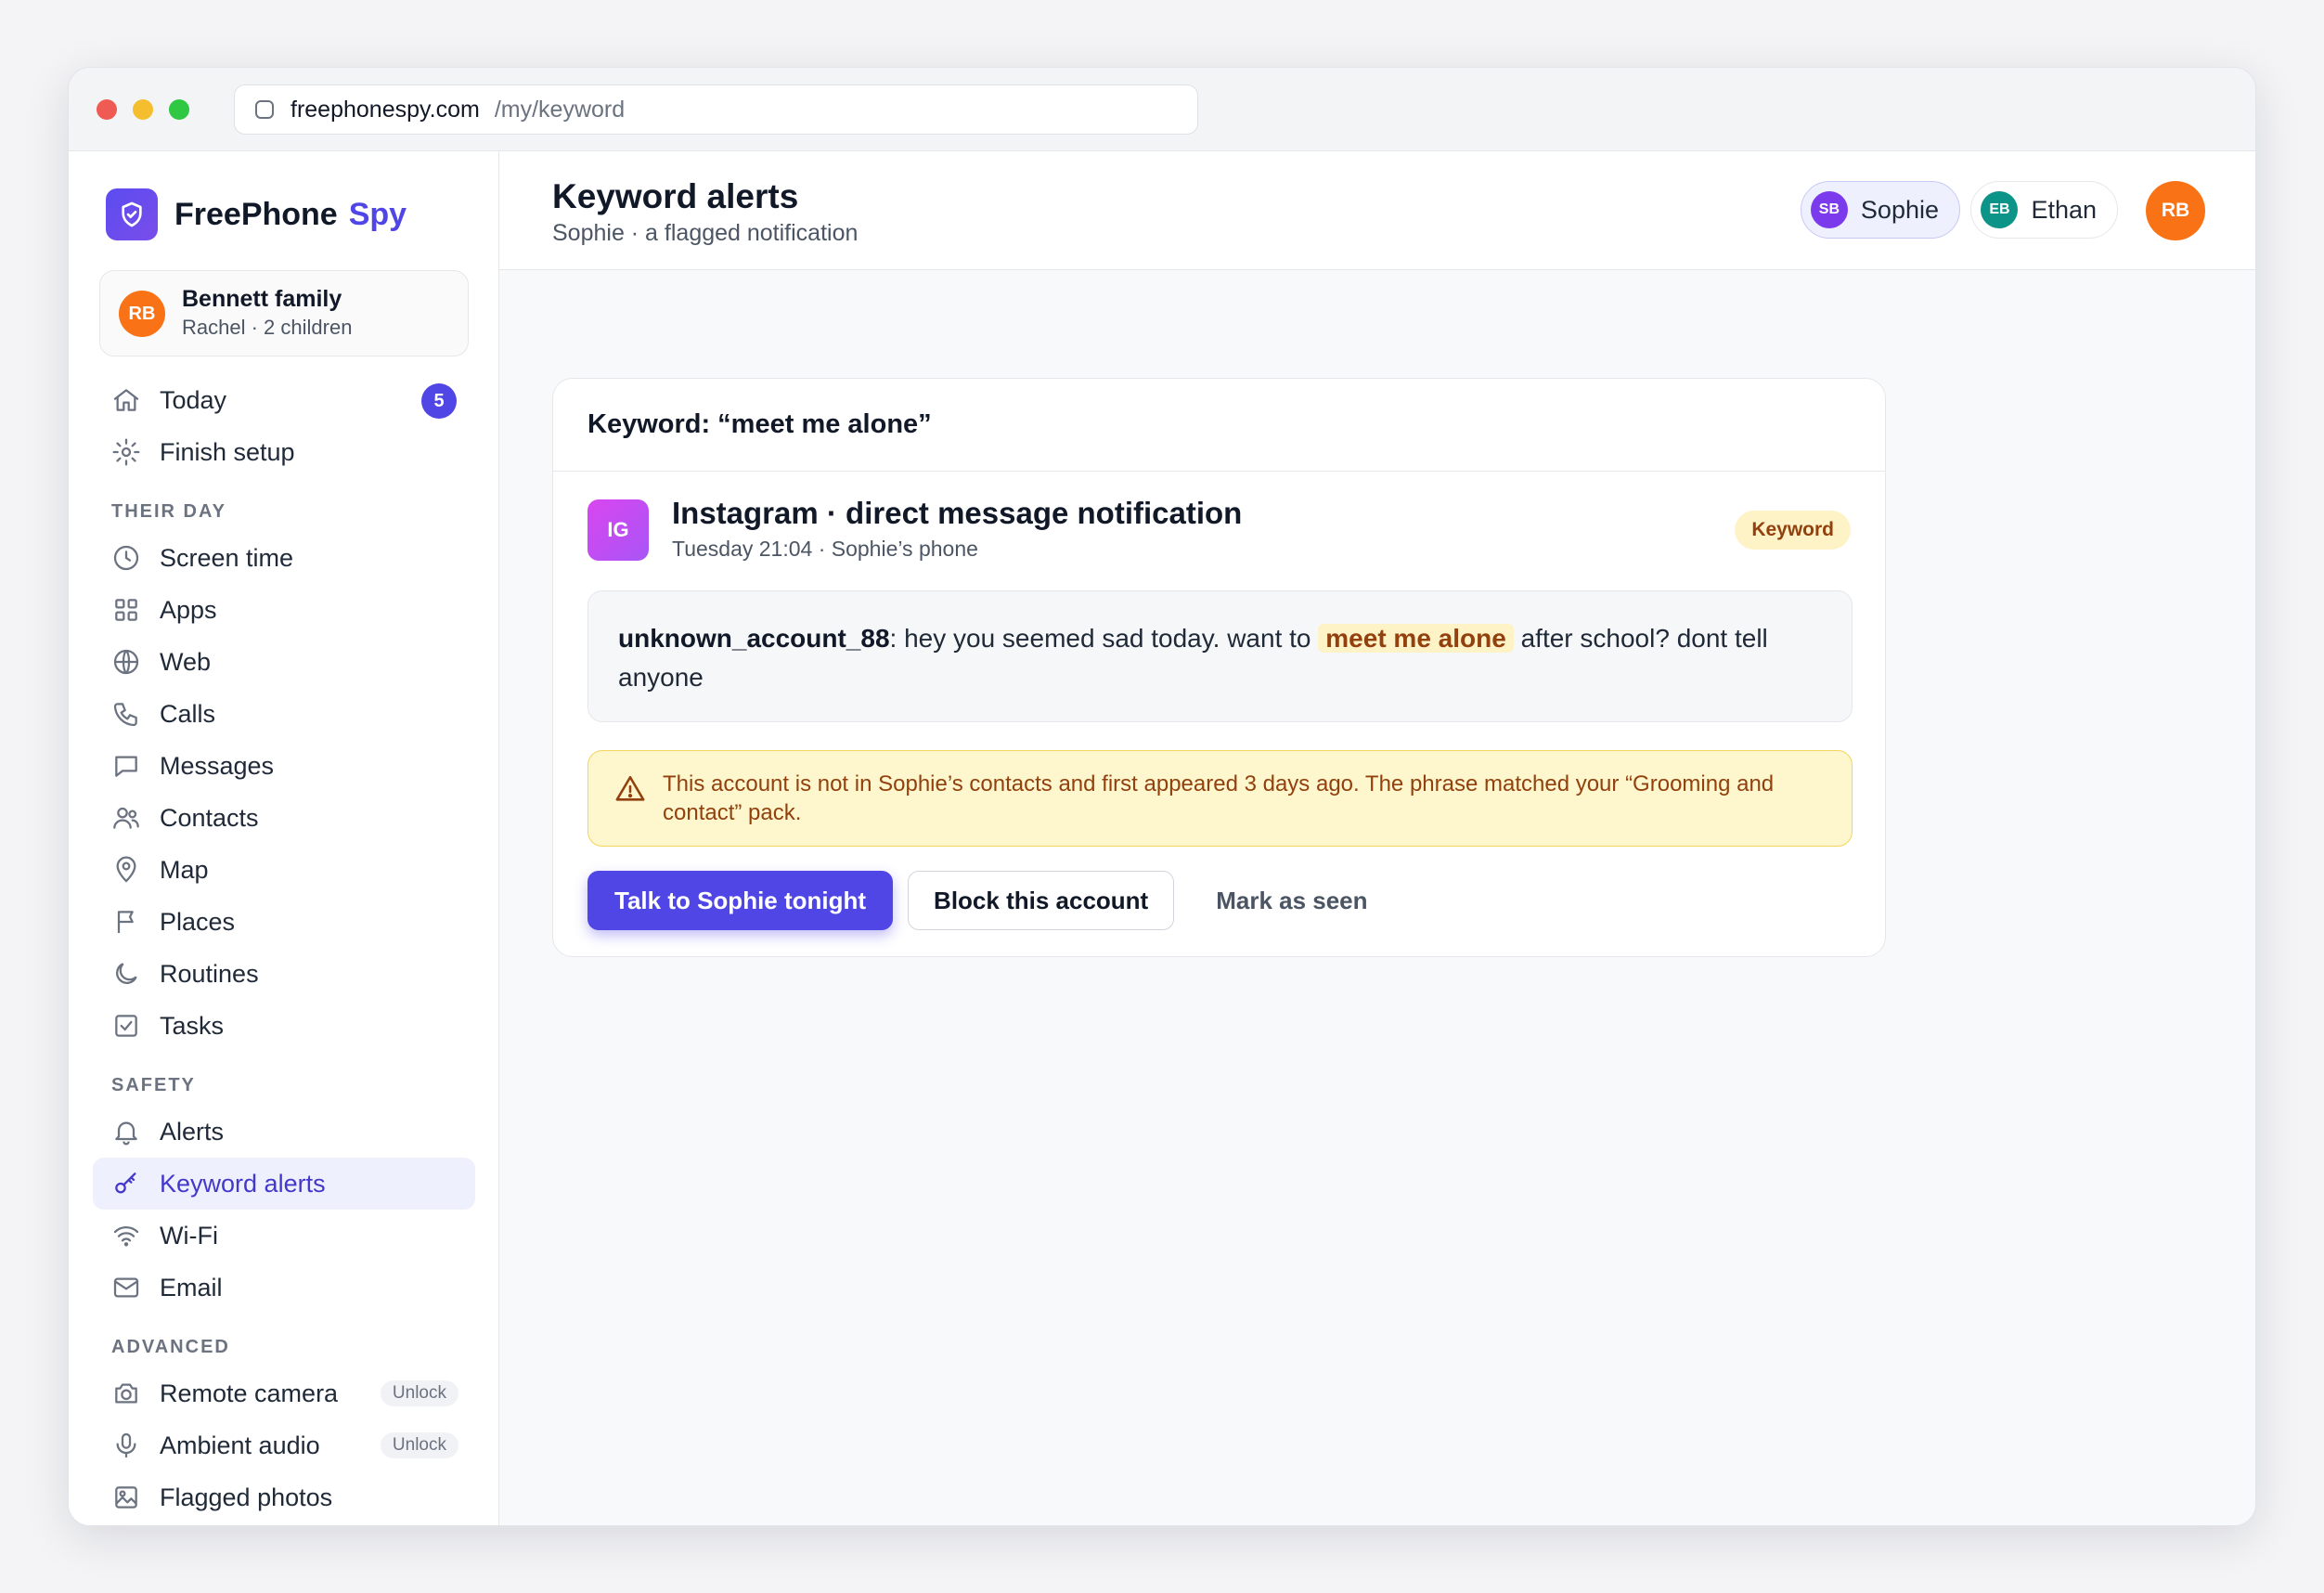 Image resolution: width=2324 pixels, height=1593 pixels. I want to click on sidebar-item-label: Tasks, so click(193, 1025).